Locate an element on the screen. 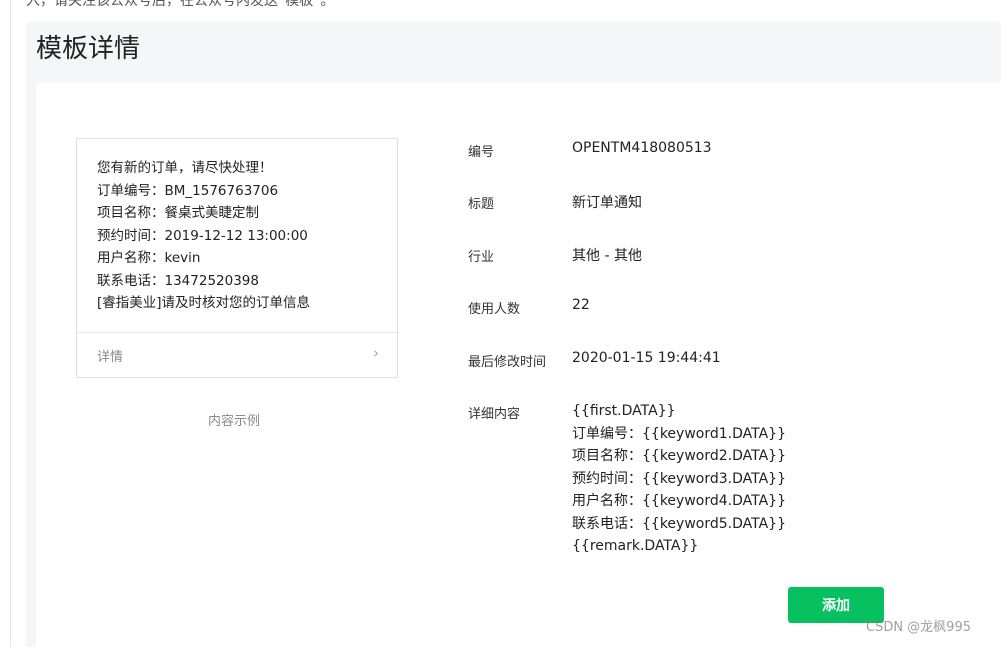  content-line: 用户名称：{{keyword4.DATA}} is located at coordinates (679, 501).